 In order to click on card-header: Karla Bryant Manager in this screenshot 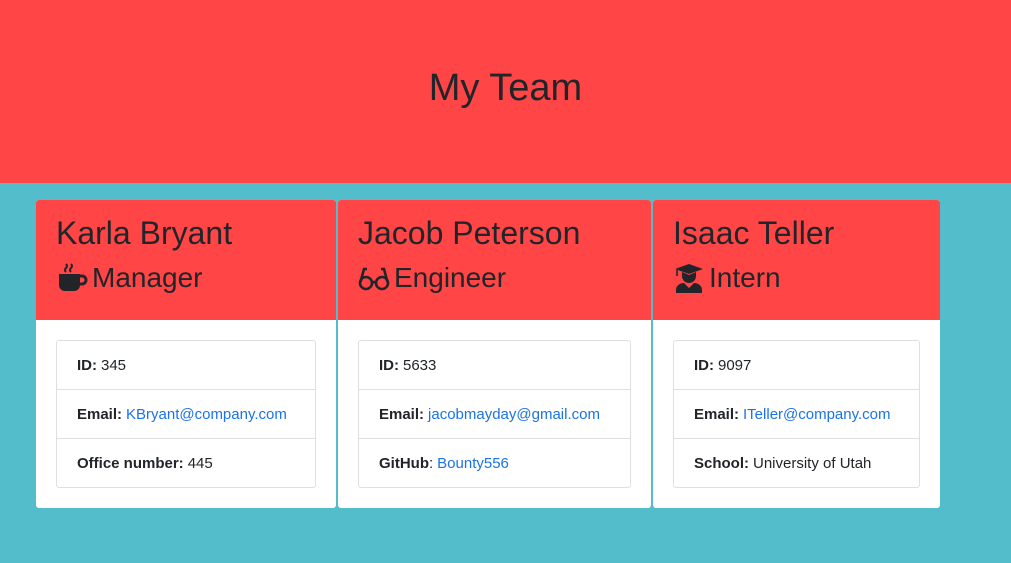, I will do `click(186, 260)`.